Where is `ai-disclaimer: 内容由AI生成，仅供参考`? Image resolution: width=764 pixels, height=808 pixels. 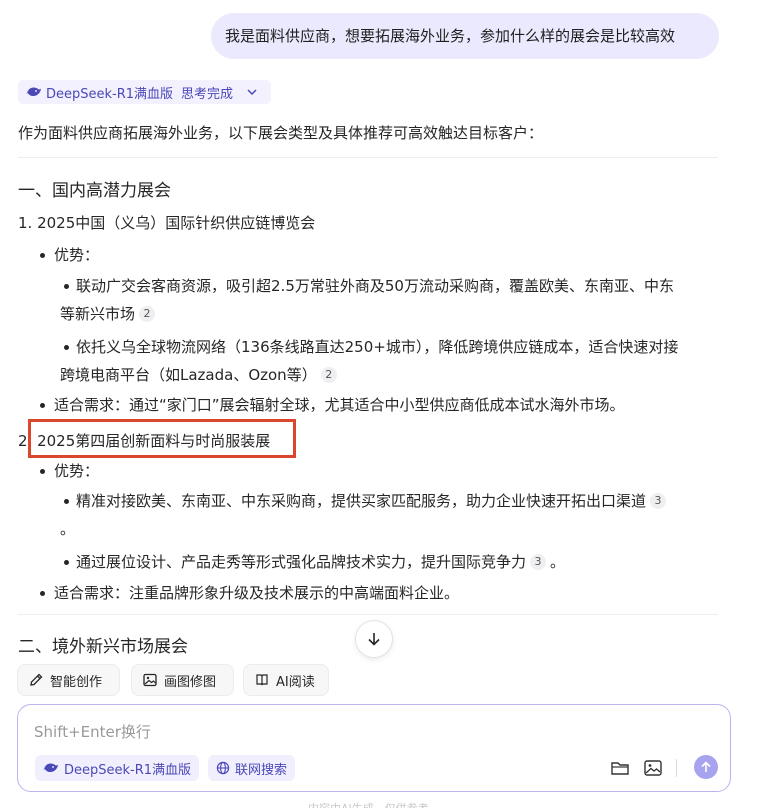
ai-disclaimer: 内容由AI生成，仅供参考 is located at coordinates (368, 804).